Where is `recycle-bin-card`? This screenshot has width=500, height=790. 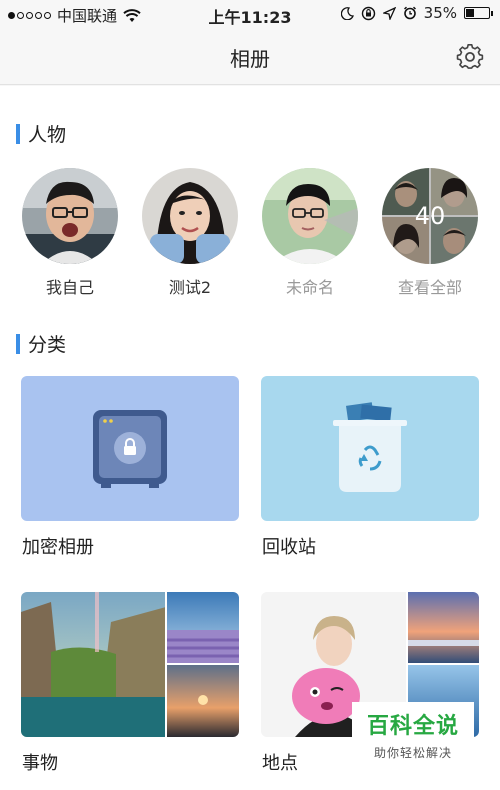 recycle-bin-card is located at coordinates (370, 448).